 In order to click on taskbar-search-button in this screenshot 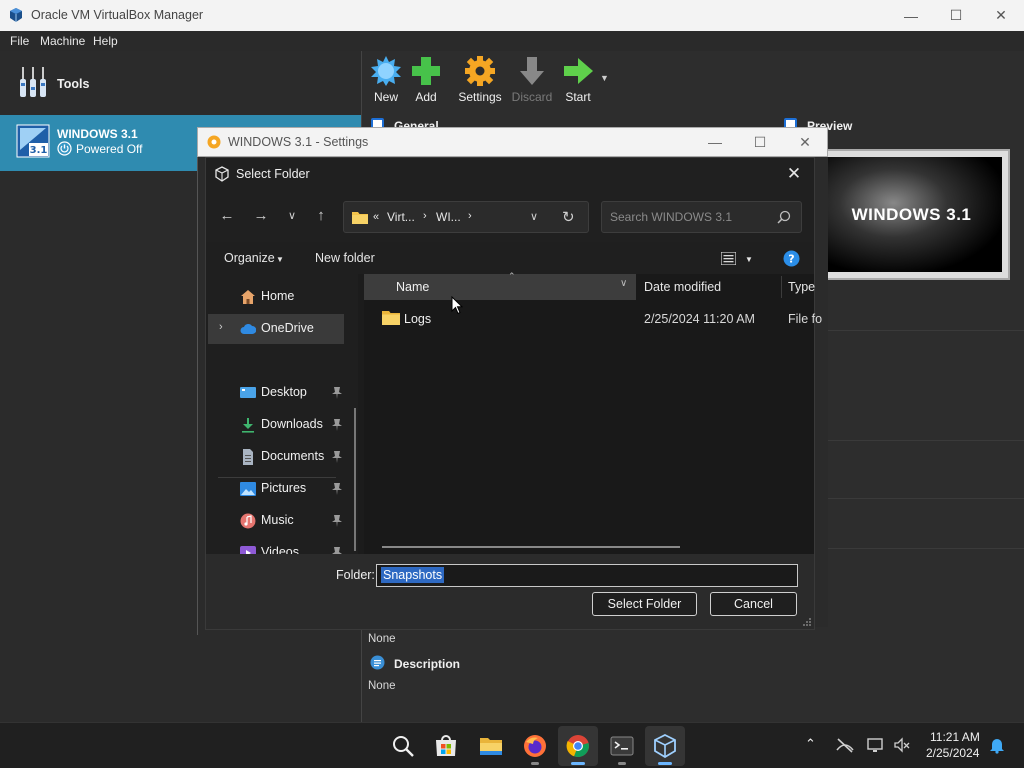, I will do `click(403, 746)`.